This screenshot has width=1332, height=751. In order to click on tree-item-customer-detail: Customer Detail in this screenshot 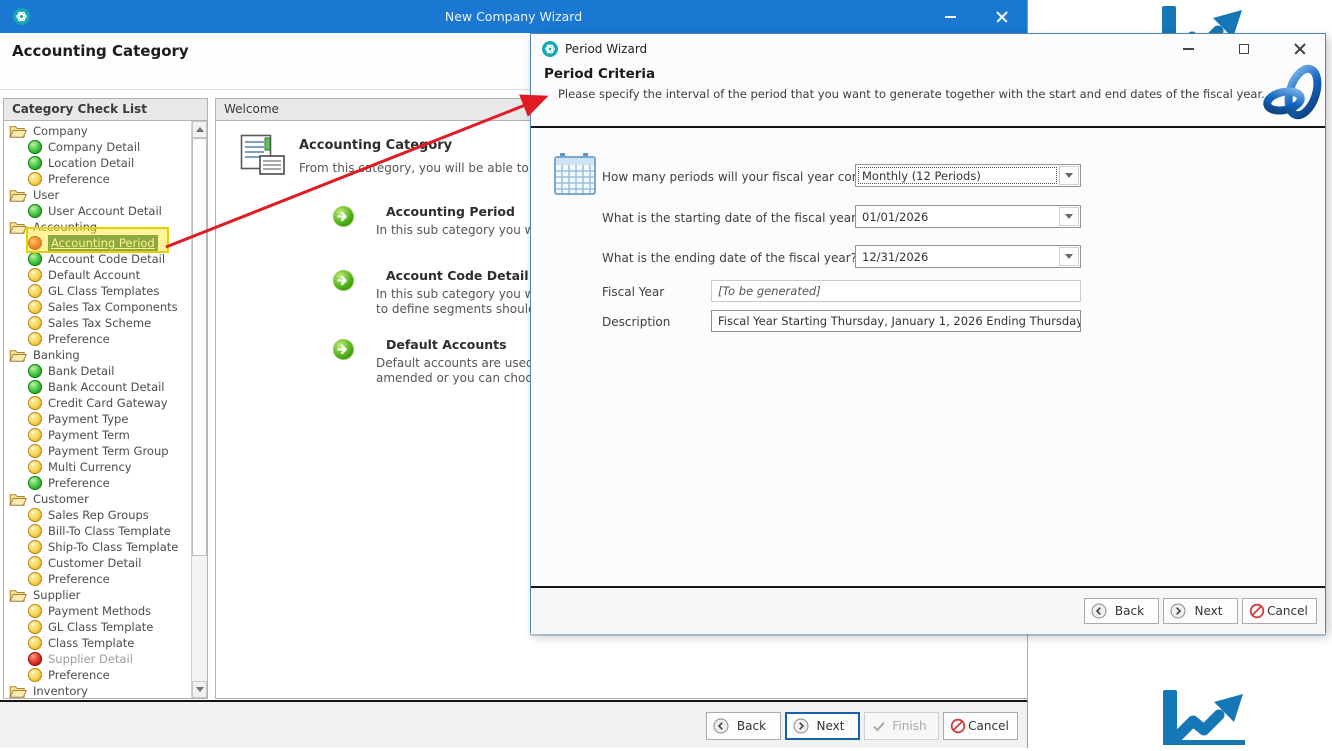, I will do `click(97, 563)`.